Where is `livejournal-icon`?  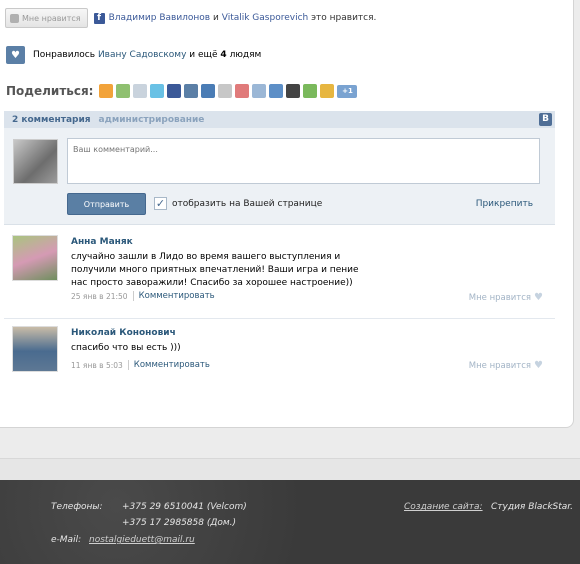
livejournal-icon is located at coordinates (242, 91).